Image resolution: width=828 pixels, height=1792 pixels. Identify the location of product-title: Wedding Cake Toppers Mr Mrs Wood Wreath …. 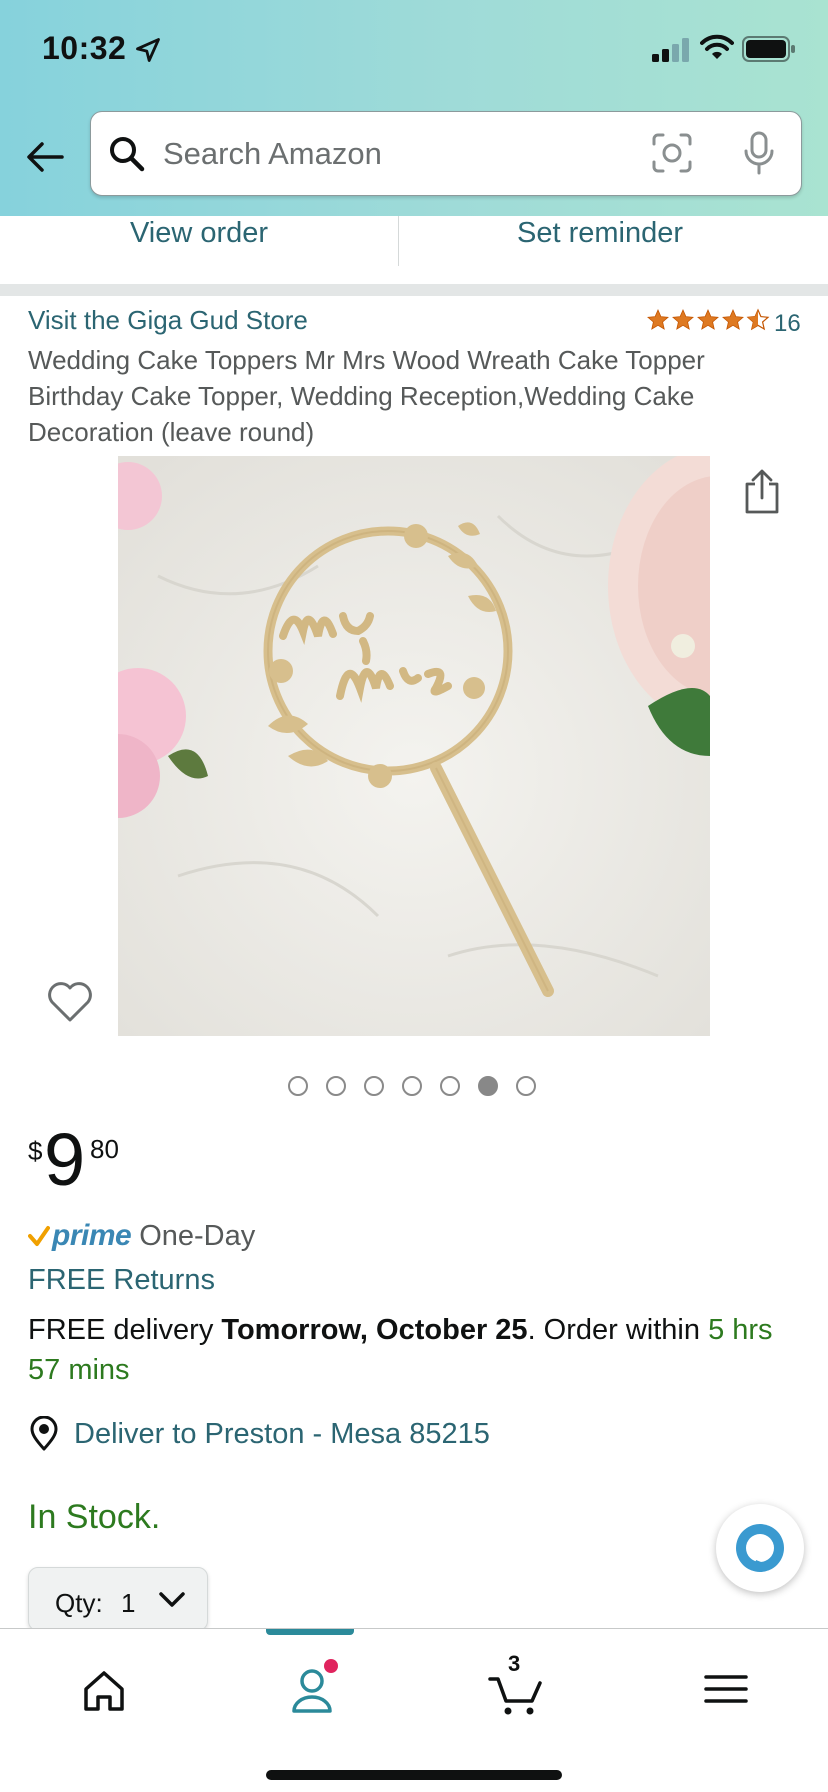
(366, 396).